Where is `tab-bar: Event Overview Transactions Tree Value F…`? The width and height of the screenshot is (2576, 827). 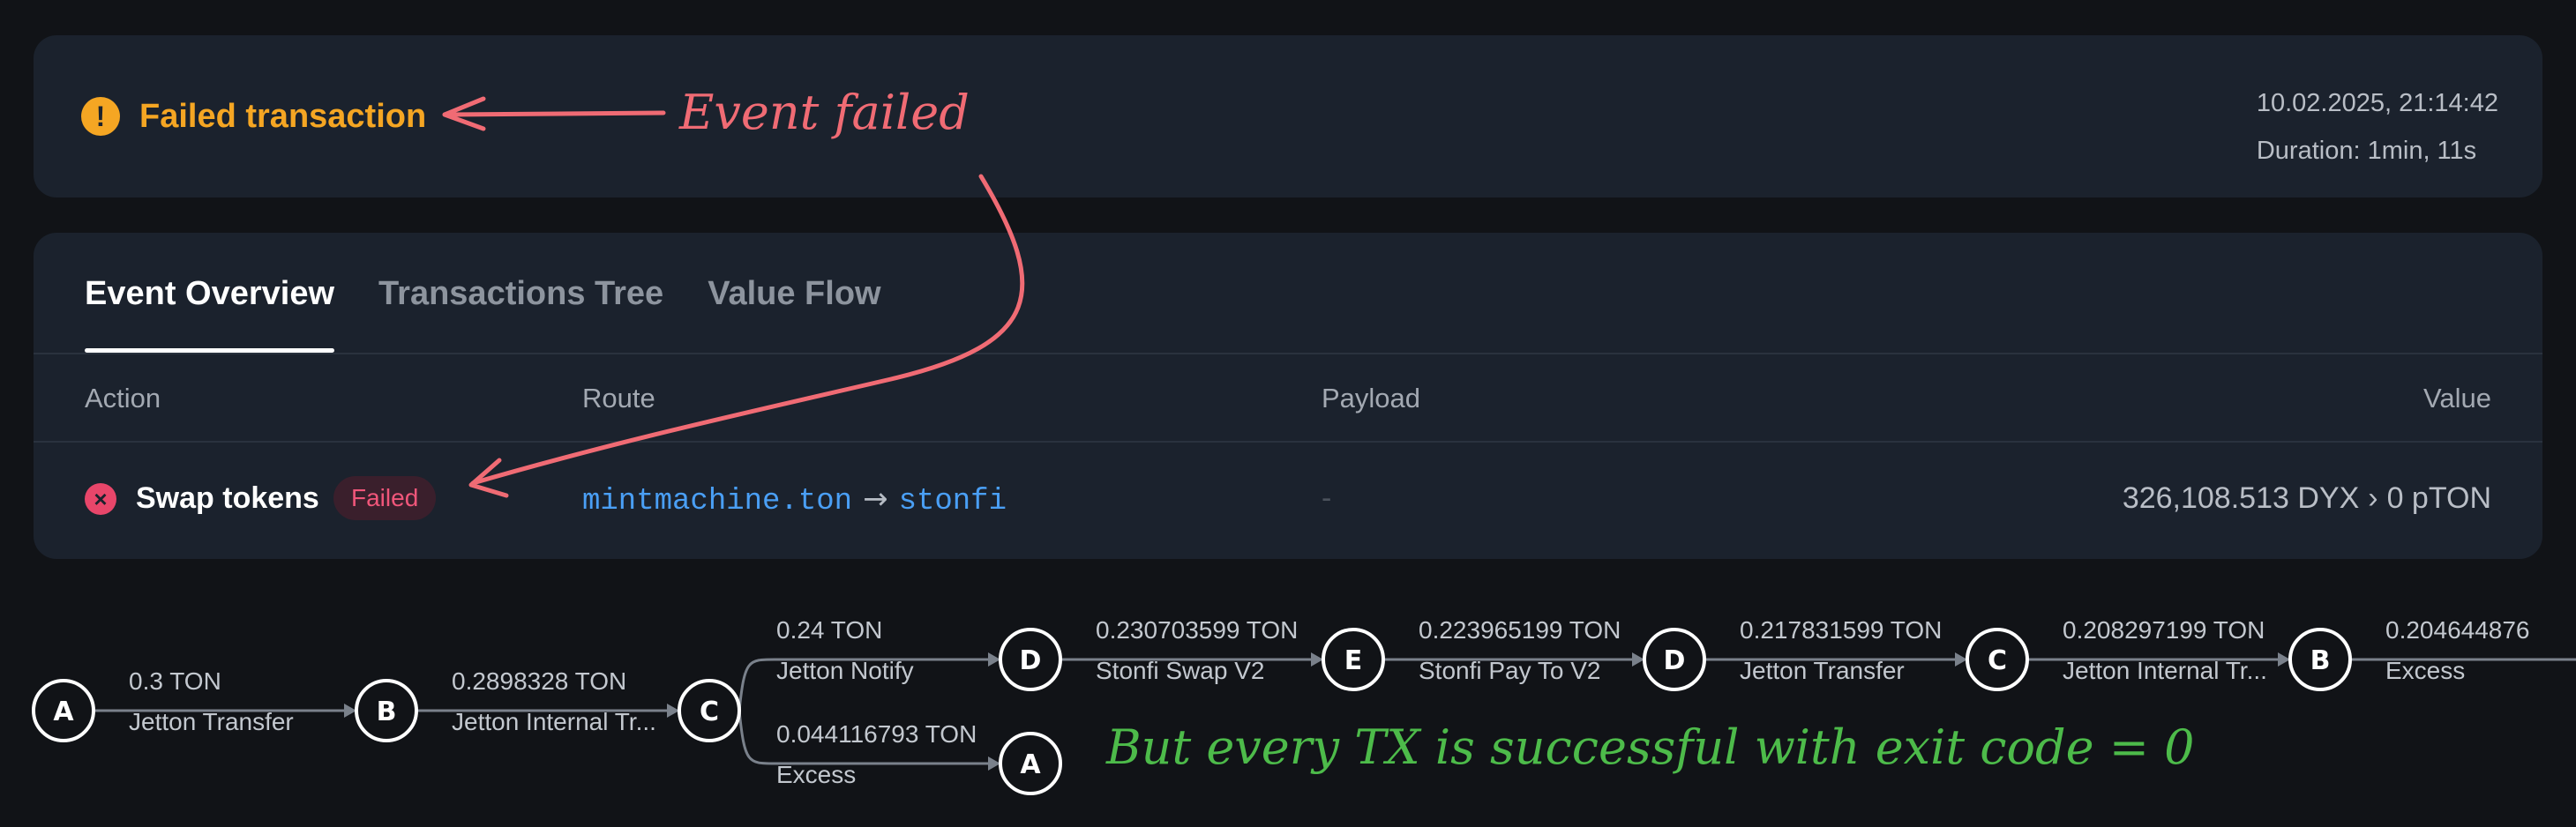 tab-bar: Event Overview Transactions Tree Value F… is located at coordinates (505, 293).